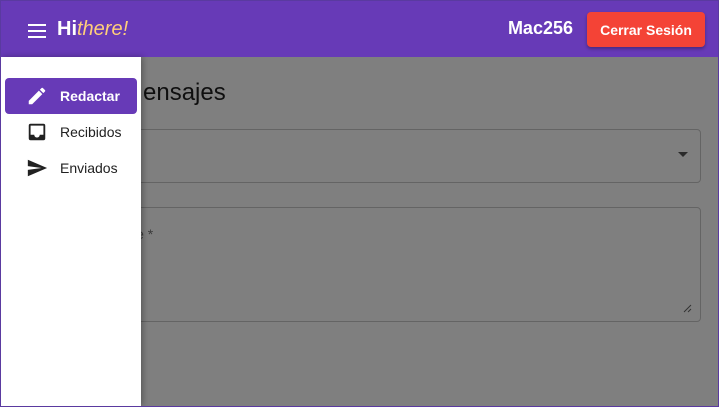  What do you see at coordinates (90, 96) in the screenshot?
I see `nav-item-label: Redactar` at bounding box center [90, 96].